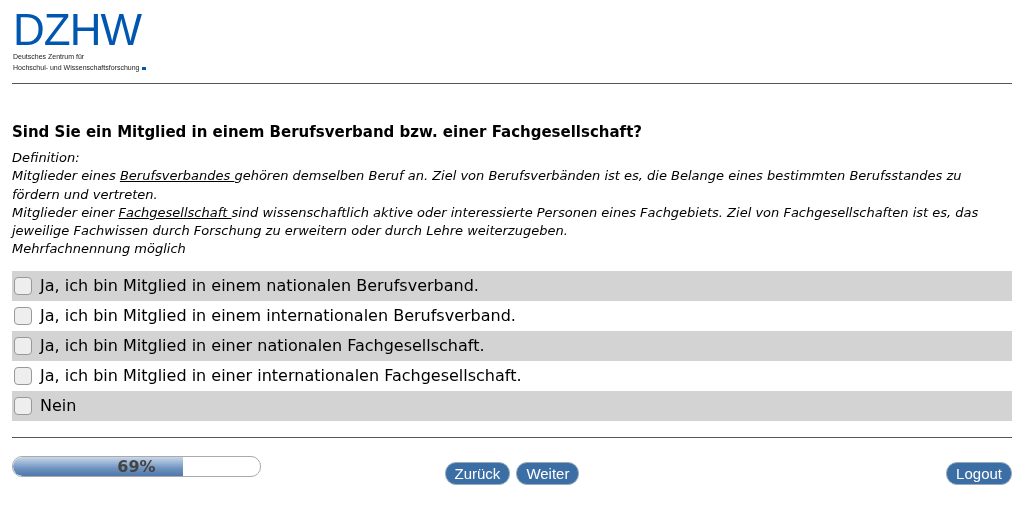 The image size is (1024, 505). What do you see at coordinates (281, 376) in the screenshot?
I see `option-label: Ja, ich bin Mitglied in einer internationalen Fachgesellschaft.` at bounding box center [281, 376].